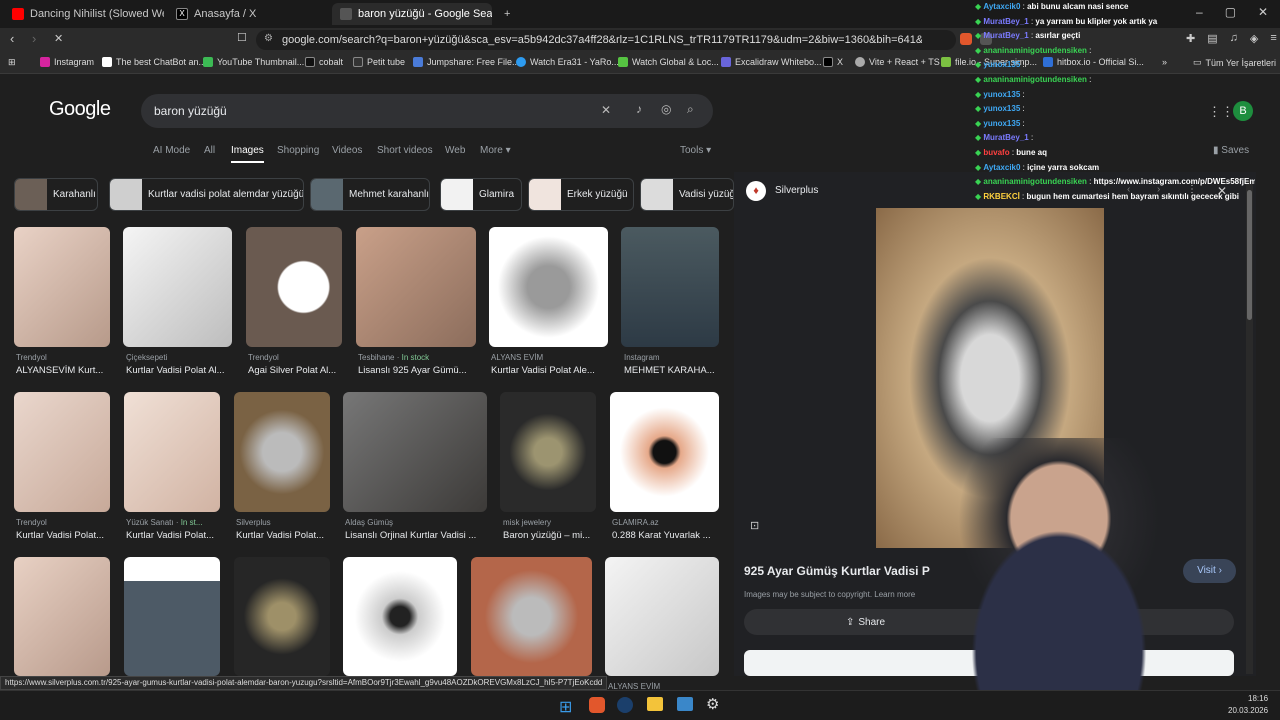  Describe the element at coordinates (268, 38) in the screenshot. I see `site-info-icon: ⚙` at that location.